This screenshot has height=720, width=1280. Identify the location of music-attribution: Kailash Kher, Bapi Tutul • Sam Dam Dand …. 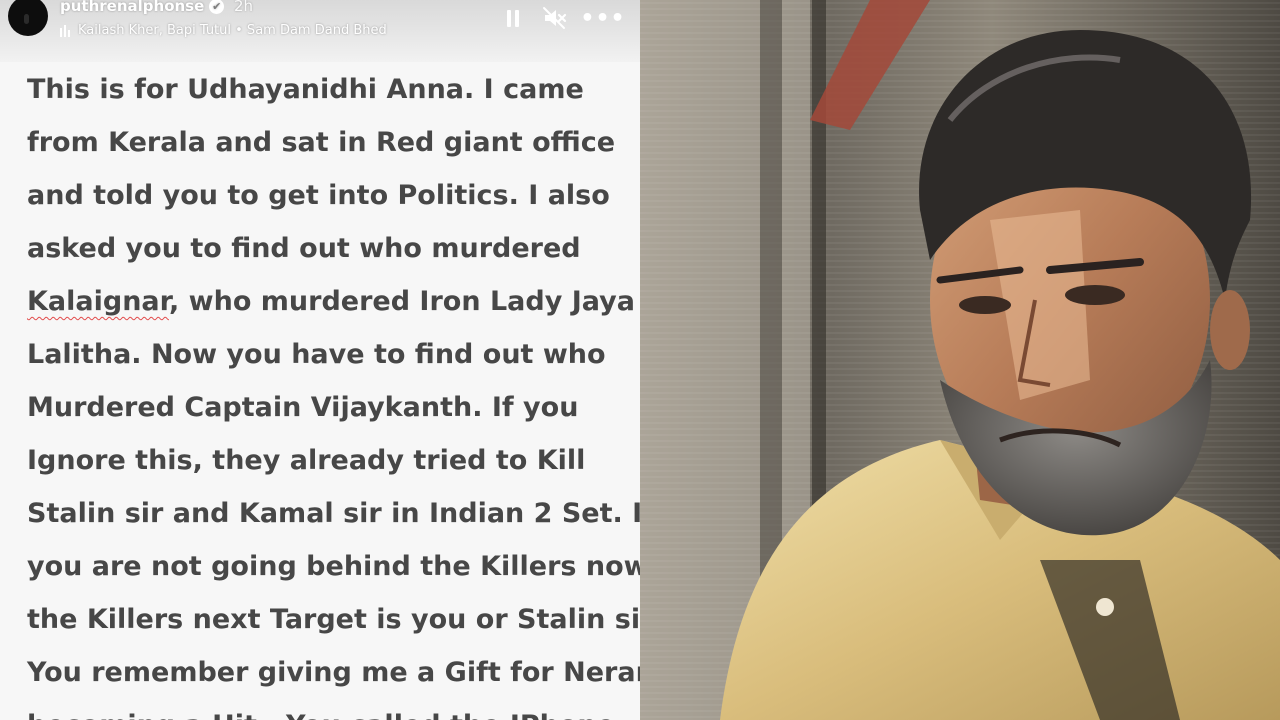
(223, 30).